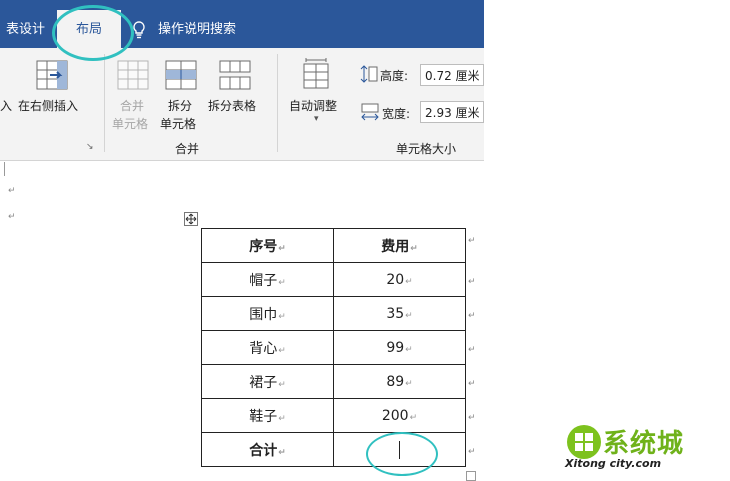 This screenshot has width=730, height=481. What do you see at coordinates (232, 105) in the screenshot?
I see `split-table-button: 拆分表格` at bounding box center [232, 105].